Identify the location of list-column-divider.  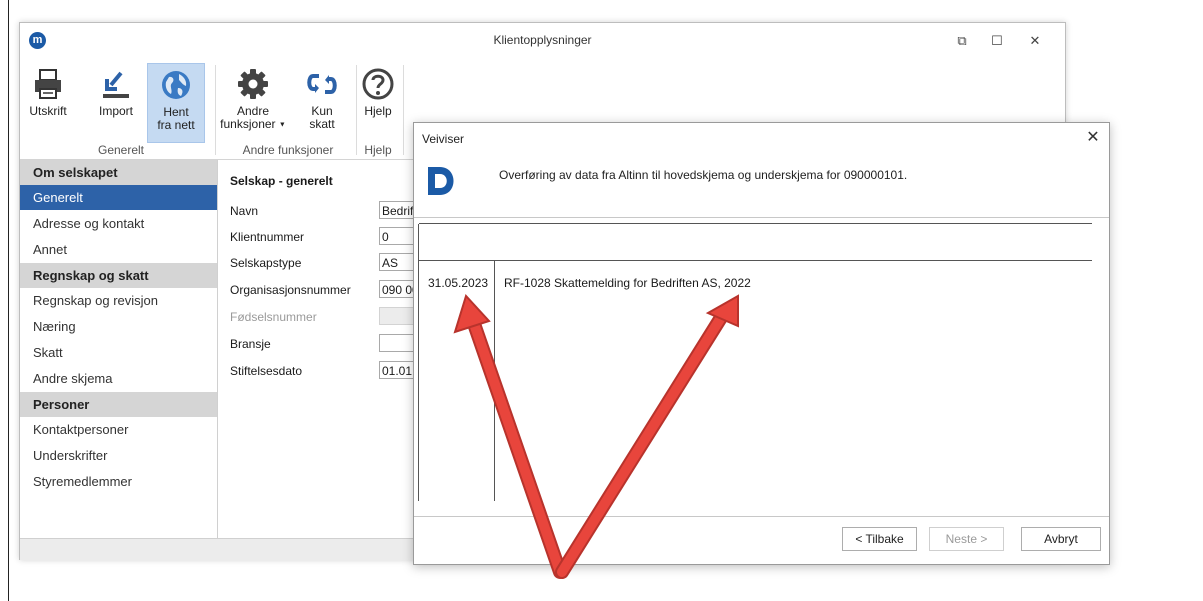
(494, 381).